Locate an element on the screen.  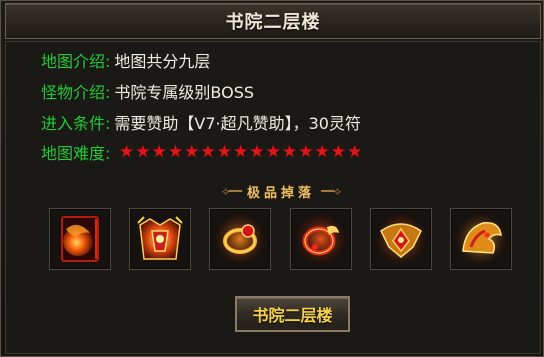
monster-value: 书院专属级别BOSS is located at coordinates (184, 92).